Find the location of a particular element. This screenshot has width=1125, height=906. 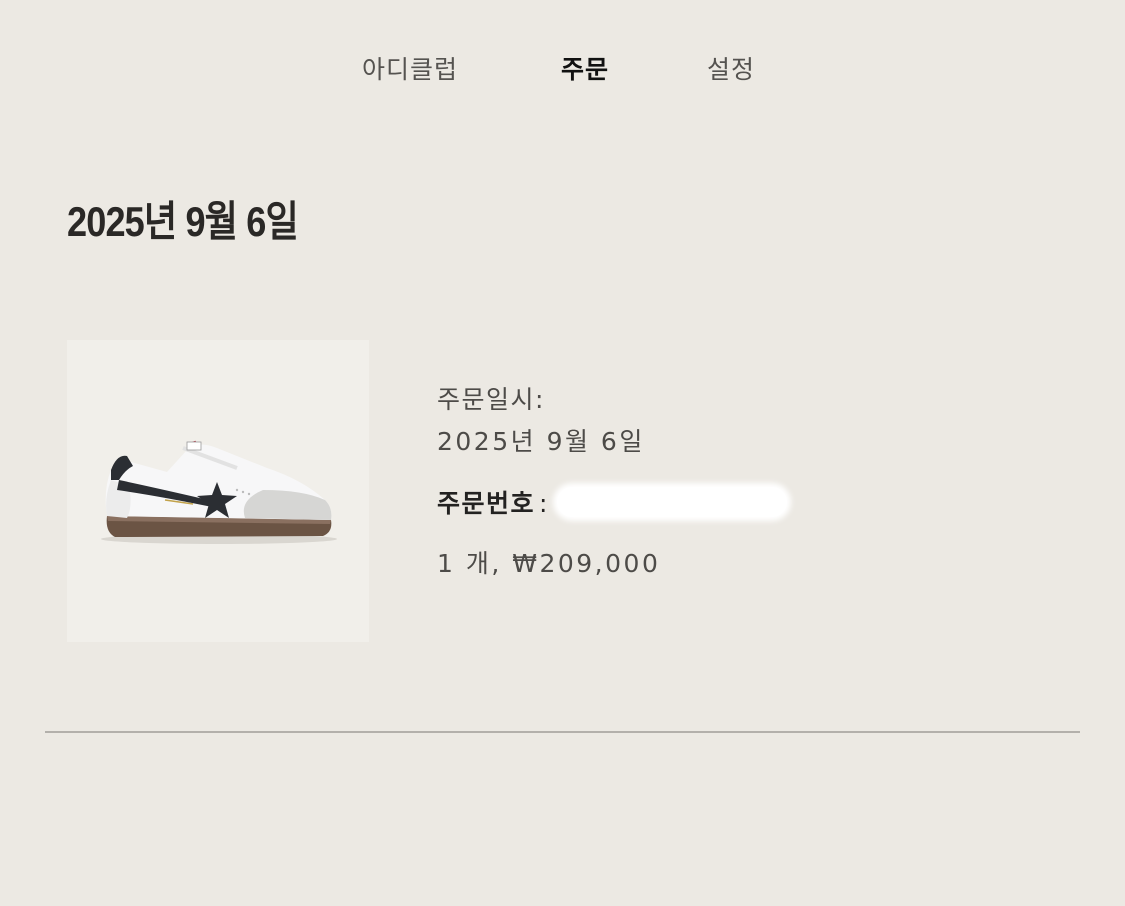

order-number-label: 주문번호 is located at coordinates (486, 503).